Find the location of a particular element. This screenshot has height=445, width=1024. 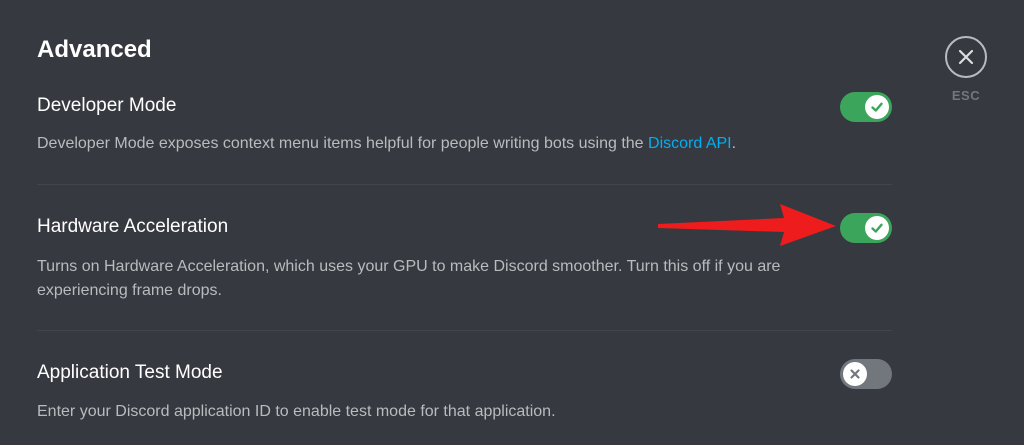

close-icon is located at coordinates (966, 57).